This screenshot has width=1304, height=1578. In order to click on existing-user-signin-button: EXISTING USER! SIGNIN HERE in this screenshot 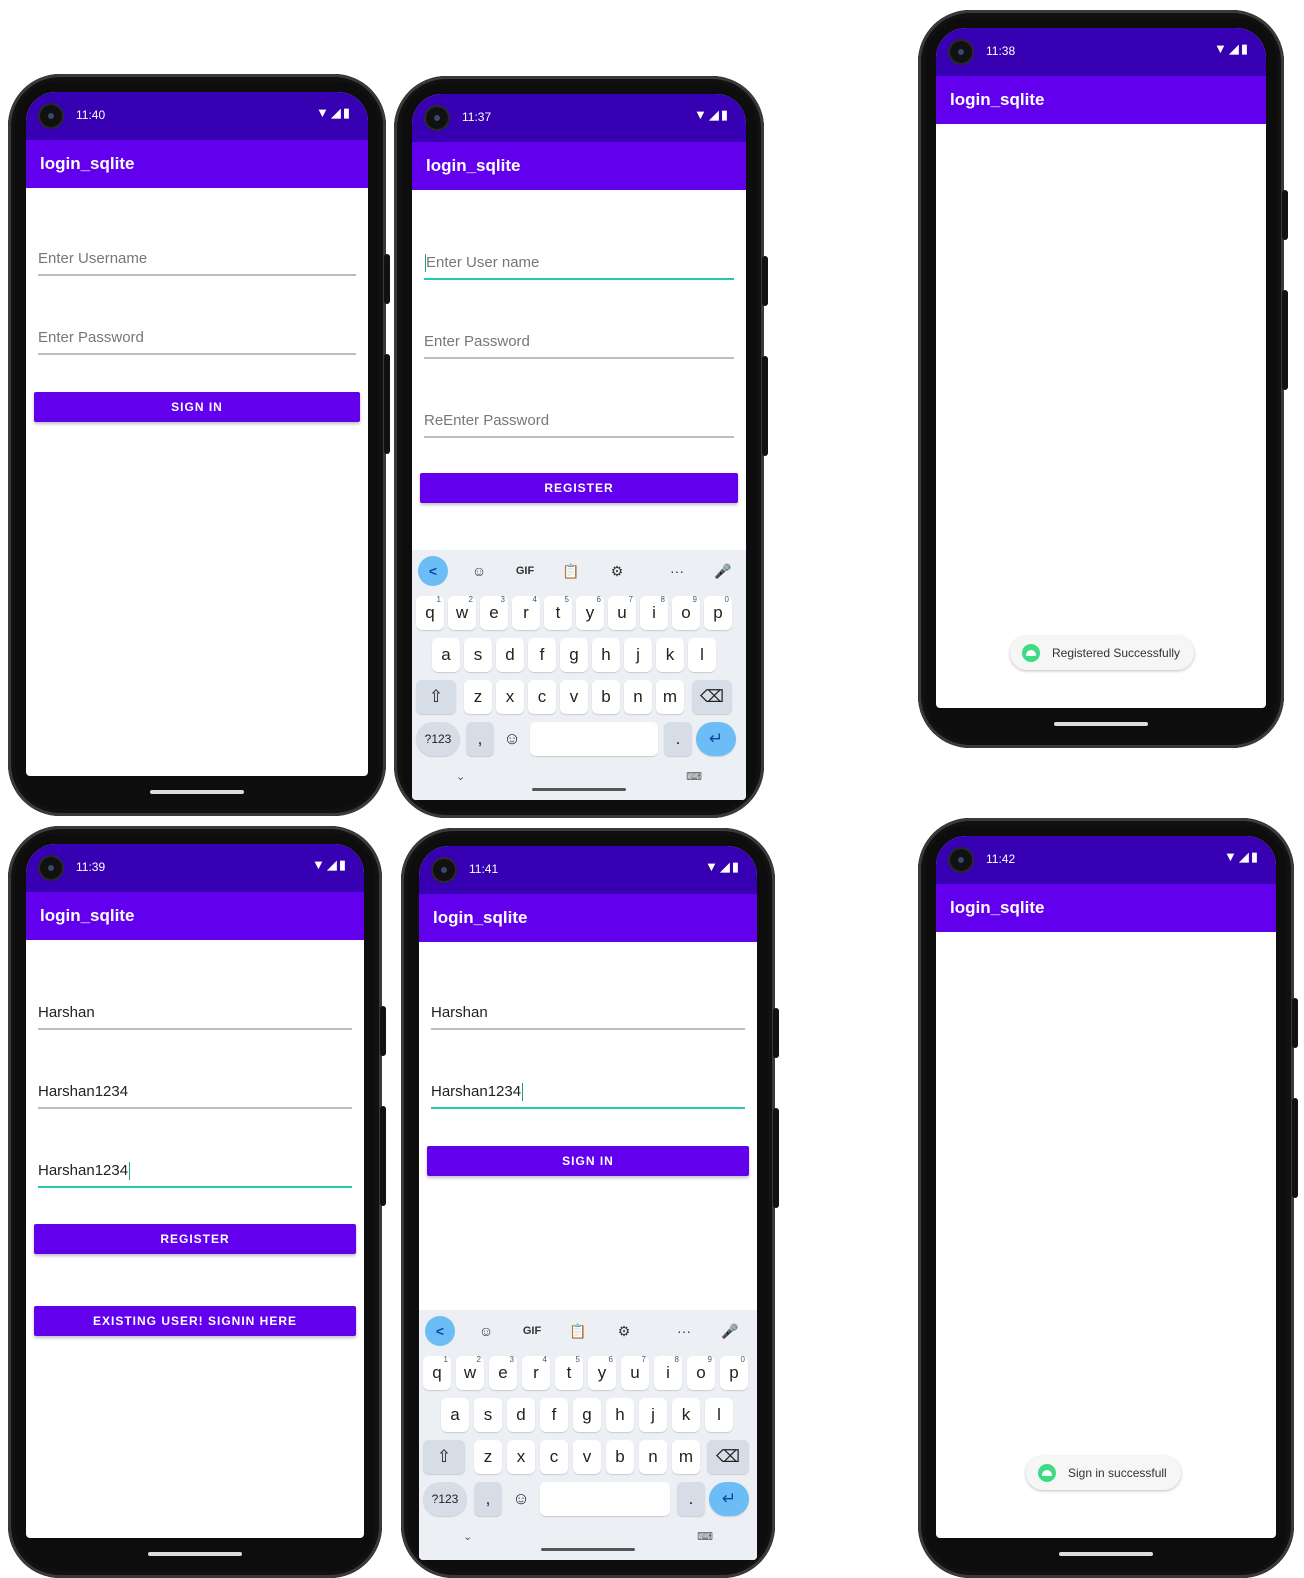, I will do `click(195, 1321)`.